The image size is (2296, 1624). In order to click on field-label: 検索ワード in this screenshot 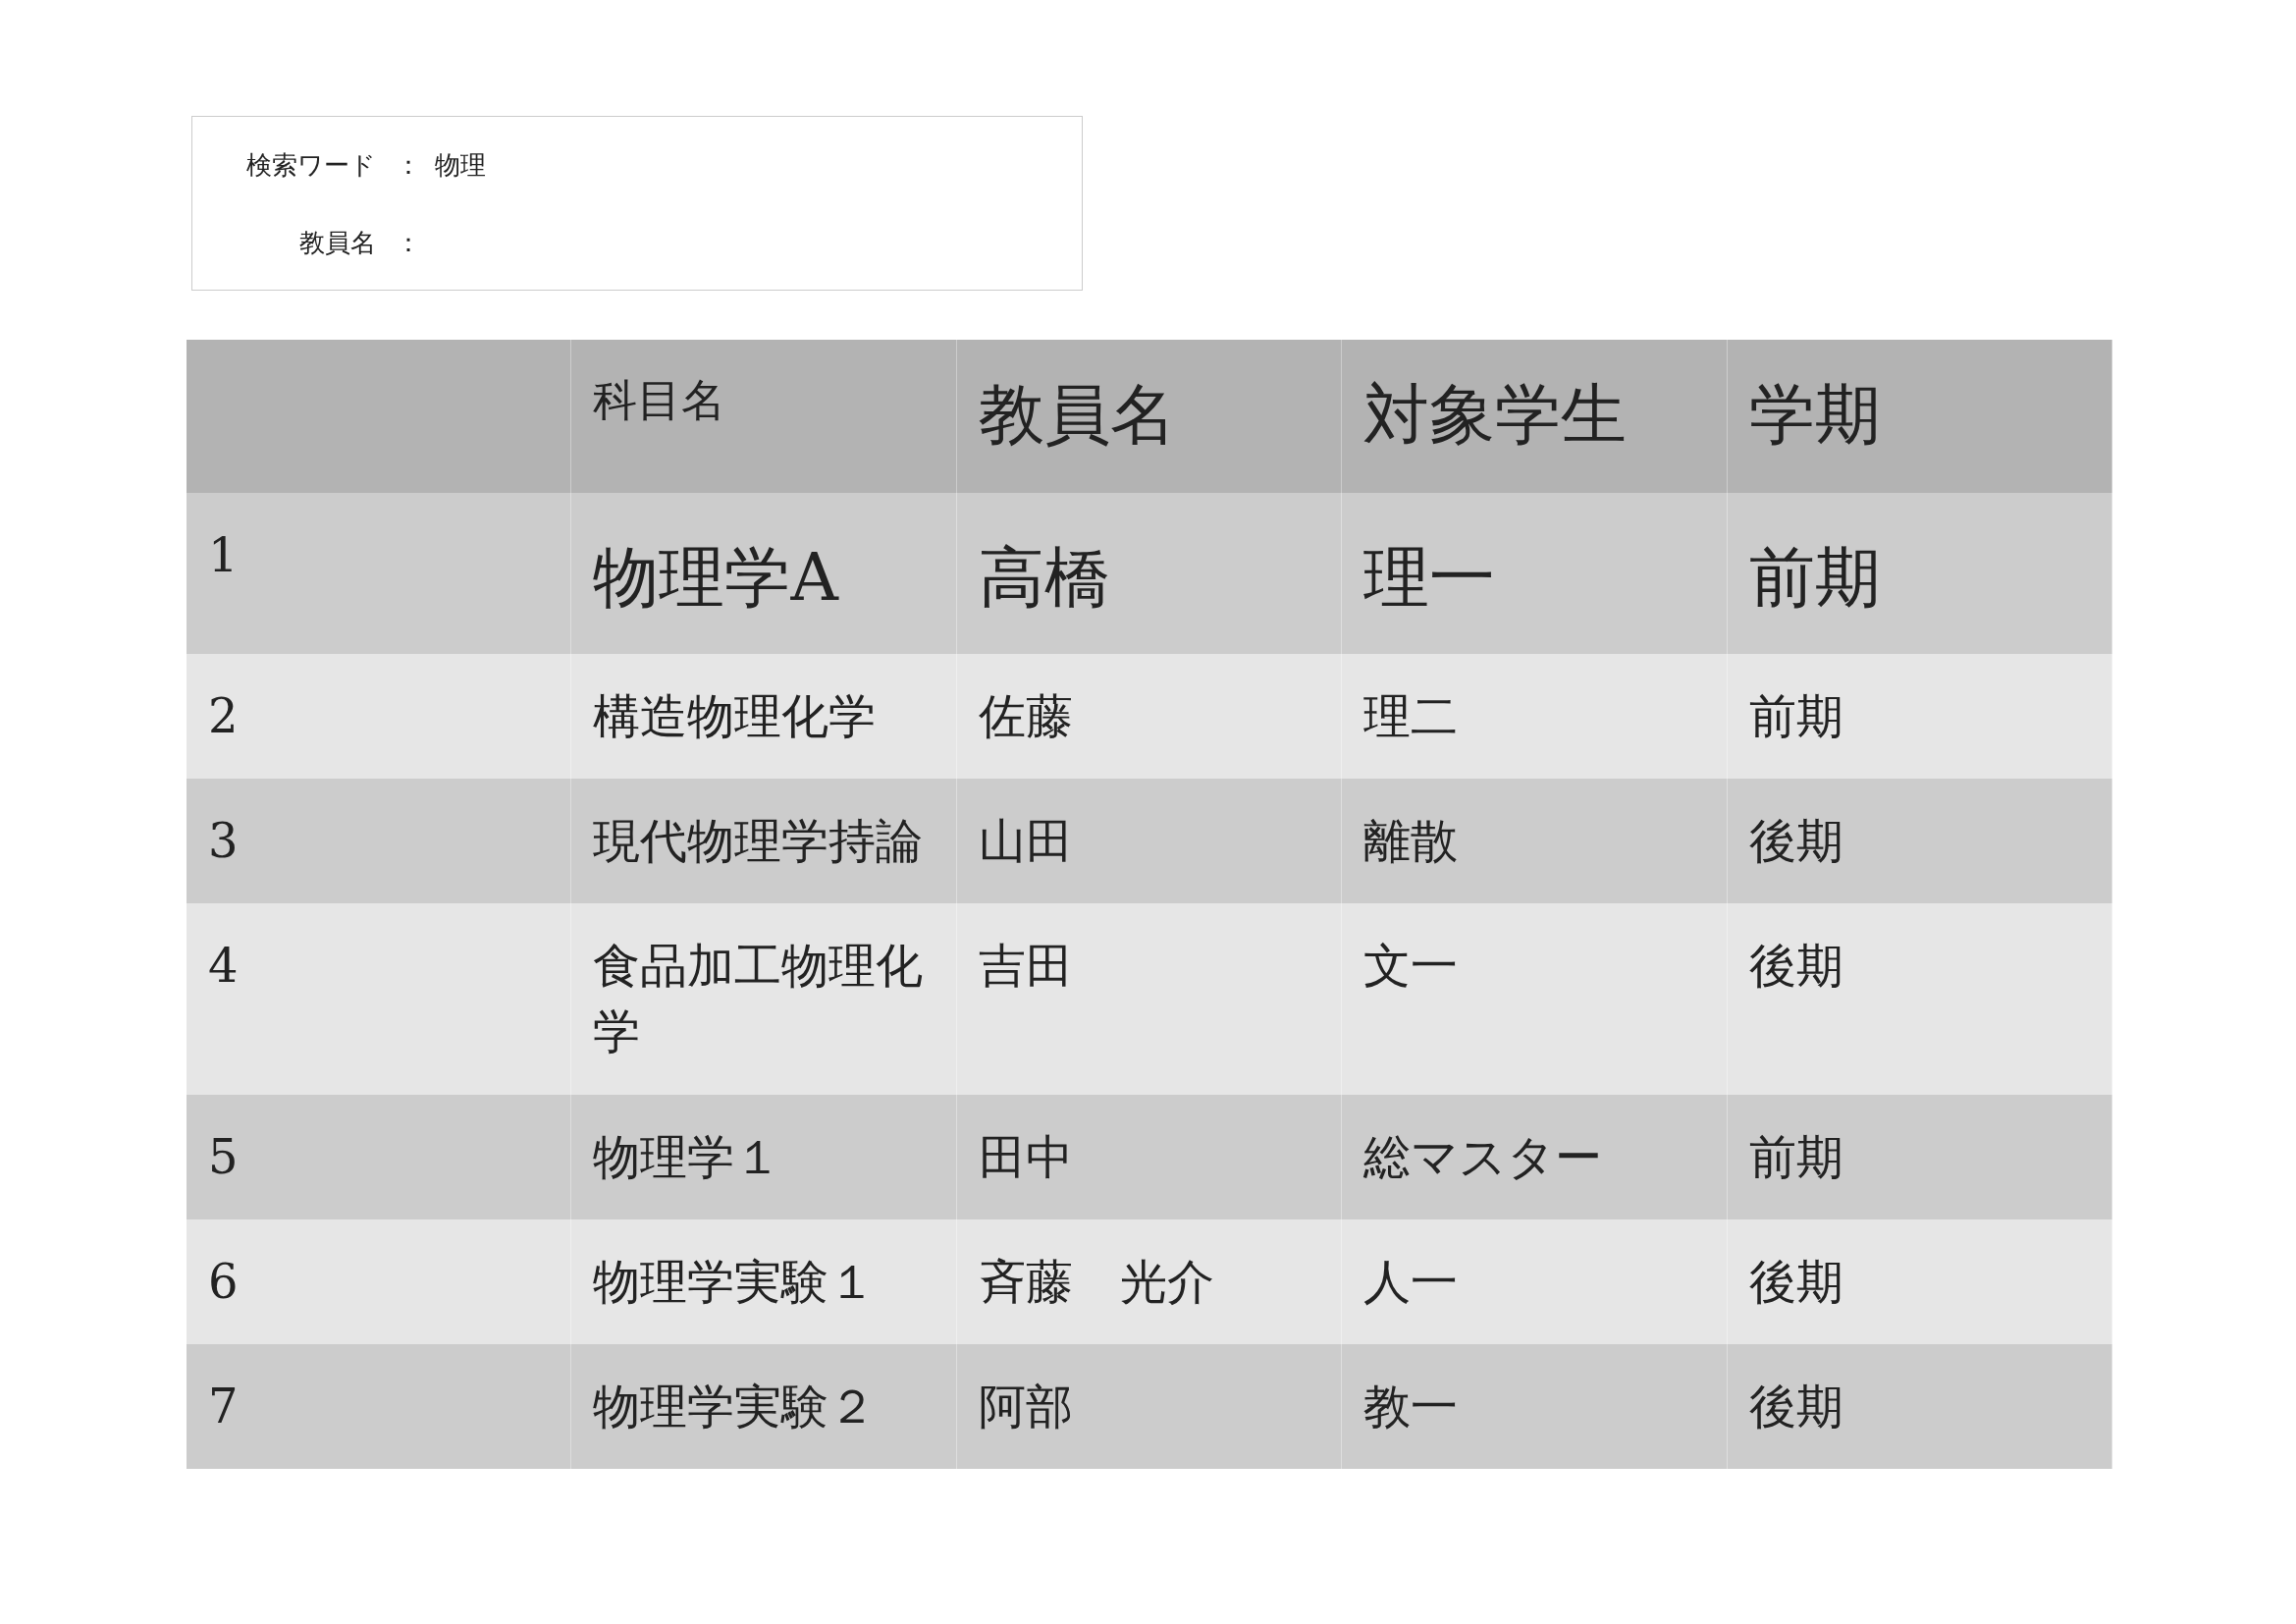, I will do `click(311, 165)`.